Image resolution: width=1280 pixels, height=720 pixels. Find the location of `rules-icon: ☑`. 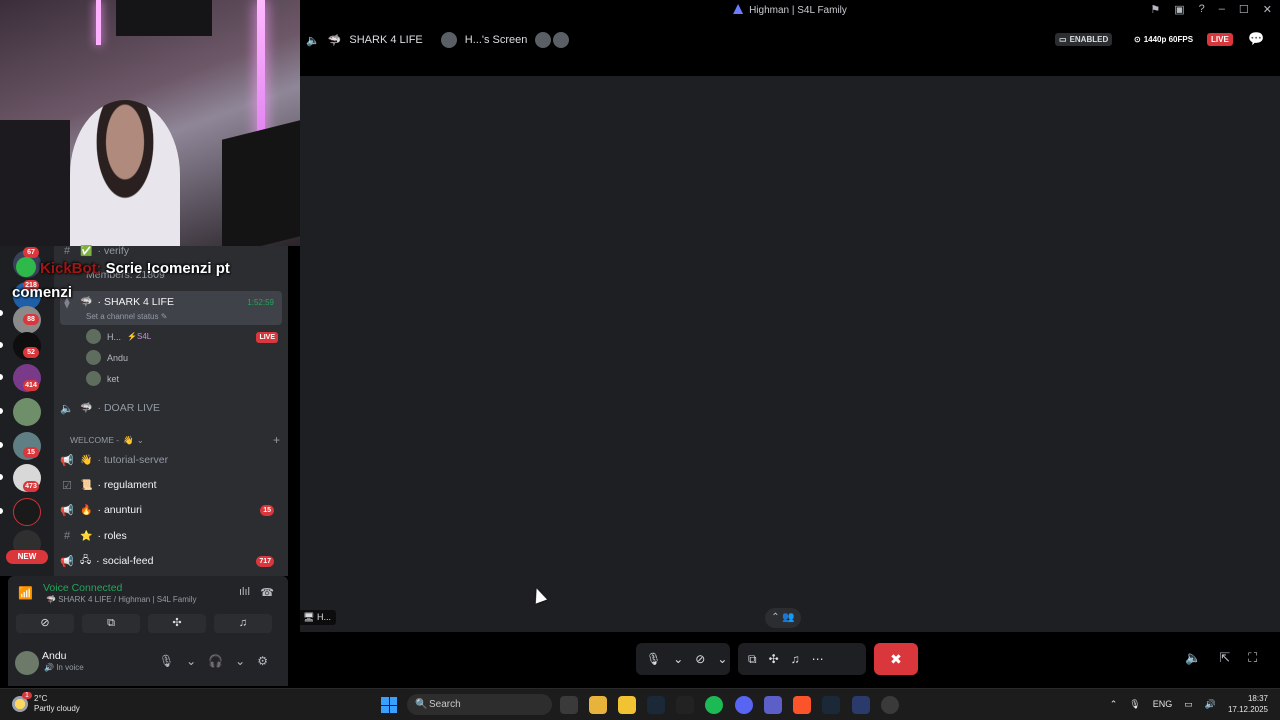

rules-icon: ☑ is located at coordinates (67, 485).